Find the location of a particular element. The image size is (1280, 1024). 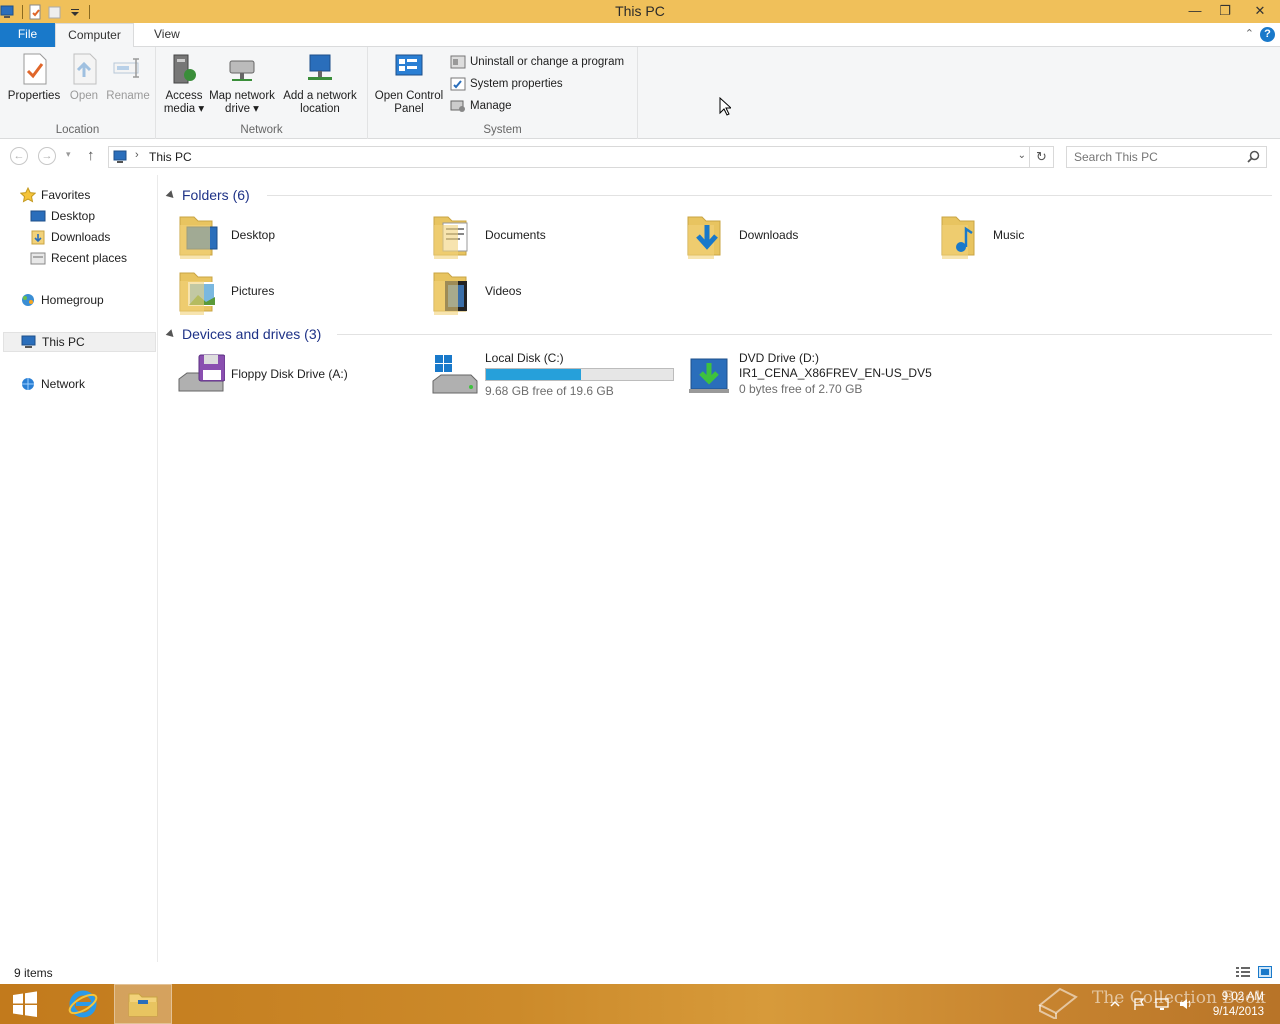

nav-label: Favorites is located at coordinates (66, 195).